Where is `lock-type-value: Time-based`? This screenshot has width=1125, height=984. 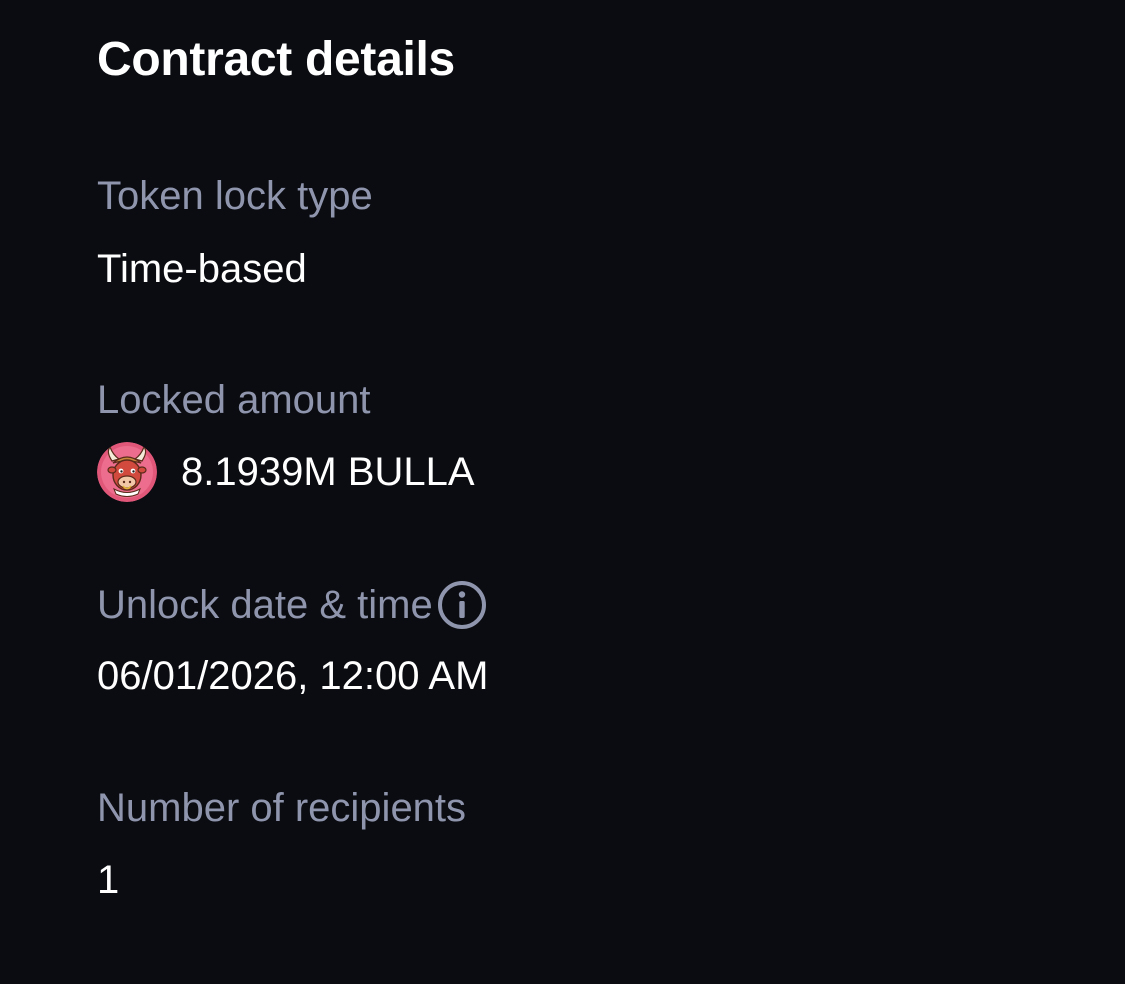 lock-type-value: Time-based is located at coordinates (202, 269).